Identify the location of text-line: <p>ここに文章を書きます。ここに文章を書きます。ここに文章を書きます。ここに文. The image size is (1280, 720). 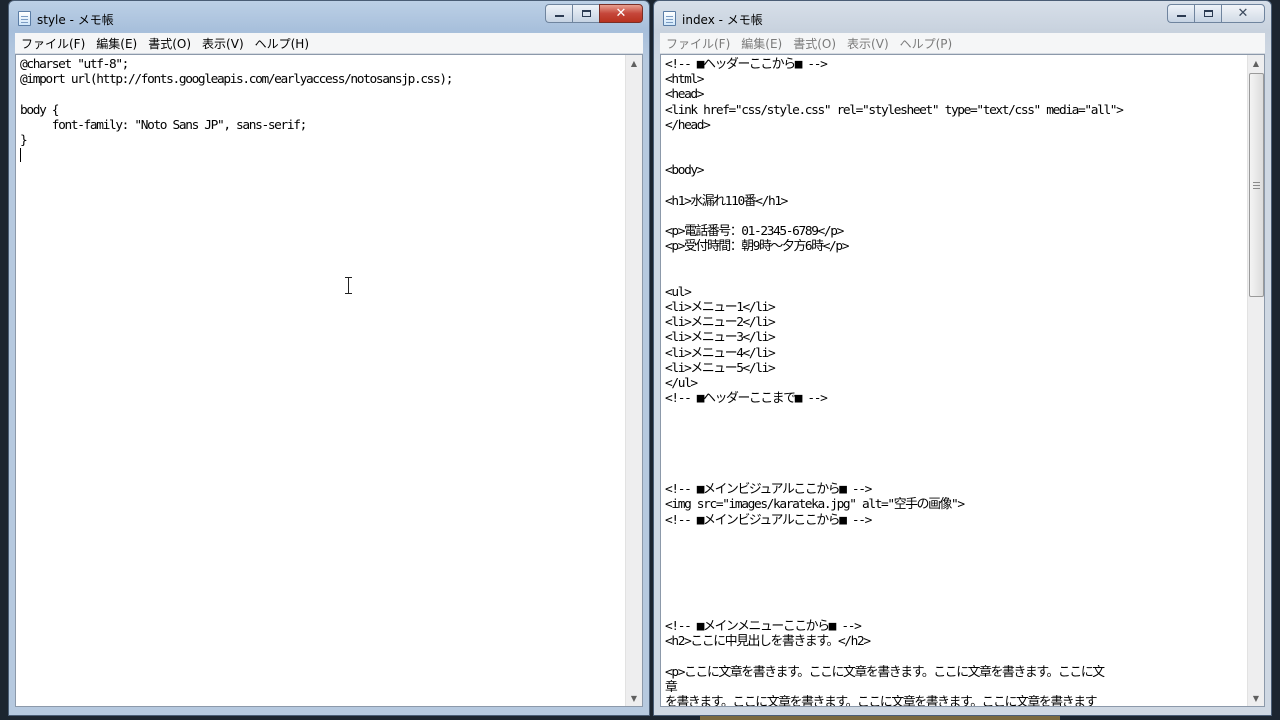
(955, 672).